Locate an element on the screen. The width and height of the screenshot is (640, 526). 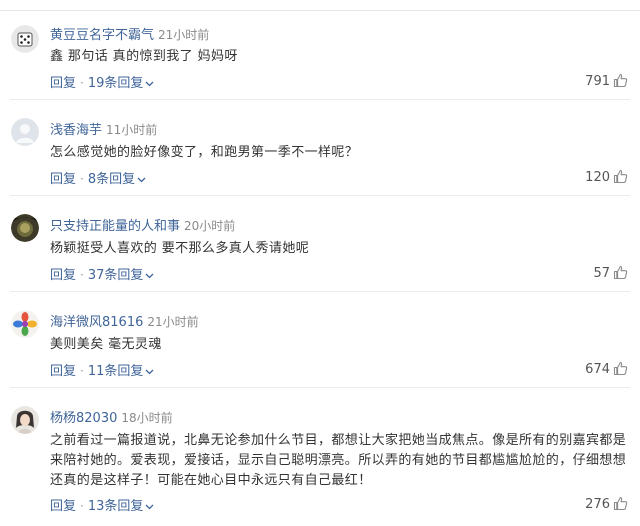
like-button: 120 is located at coordinates (606, 178).